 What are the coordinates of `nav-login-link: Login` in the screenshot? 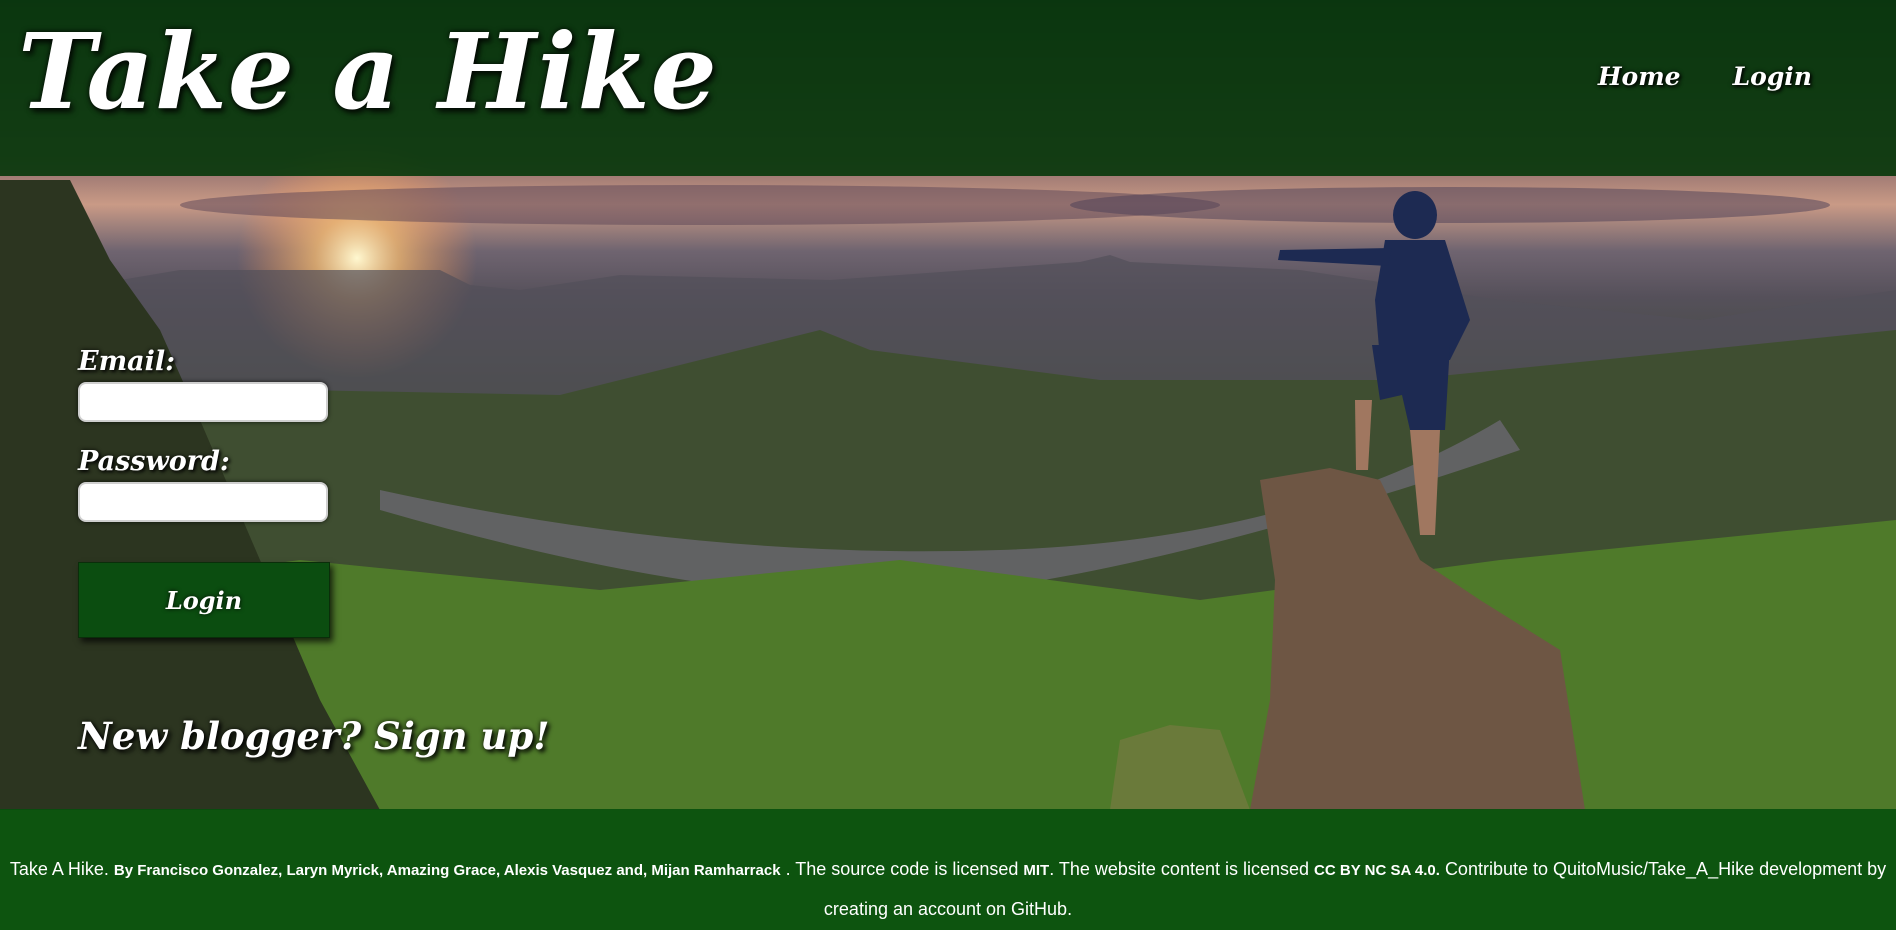 It's located at (1772, 76).